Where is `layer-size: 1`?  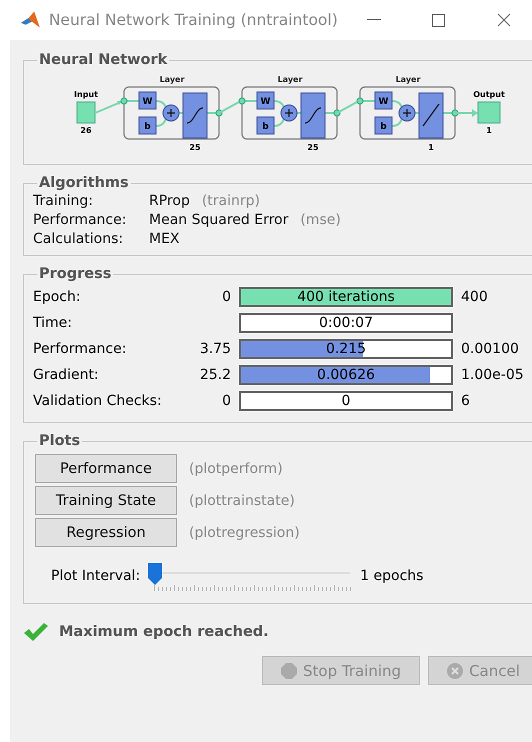 layer-size: 1 is located at coordinates (431, 147).